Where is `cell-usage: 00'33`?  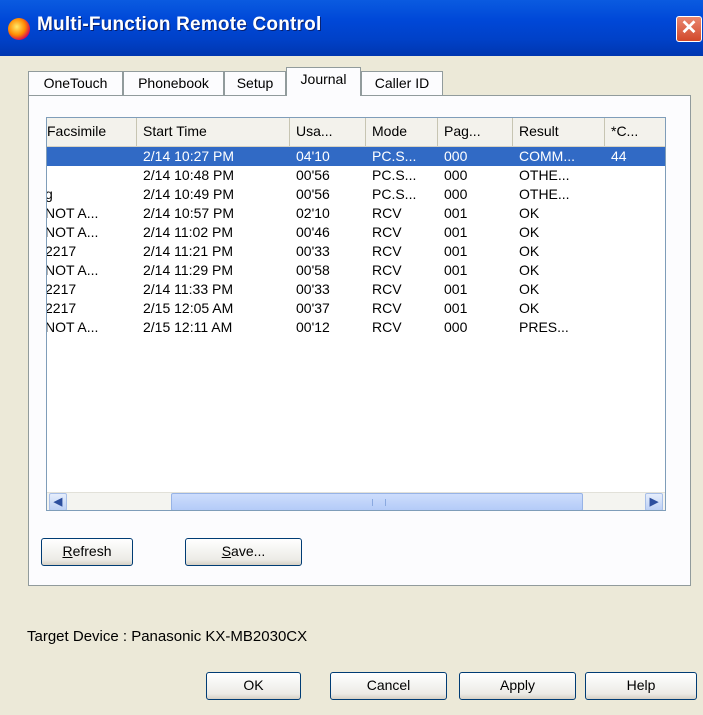
cell-usage: 00'33 is located at coordinates (313, 251).